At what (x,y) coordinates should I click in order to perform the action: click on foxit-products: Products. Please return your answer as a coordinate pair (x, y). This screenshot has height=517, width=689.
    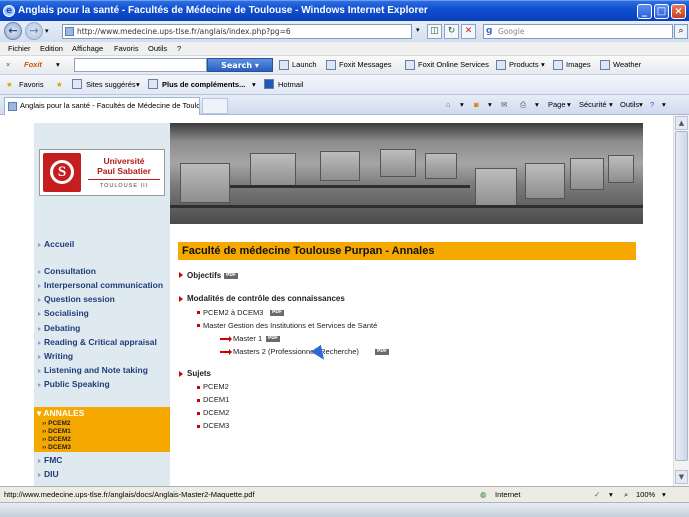
    Looking at the image, I should click on (524, 64).